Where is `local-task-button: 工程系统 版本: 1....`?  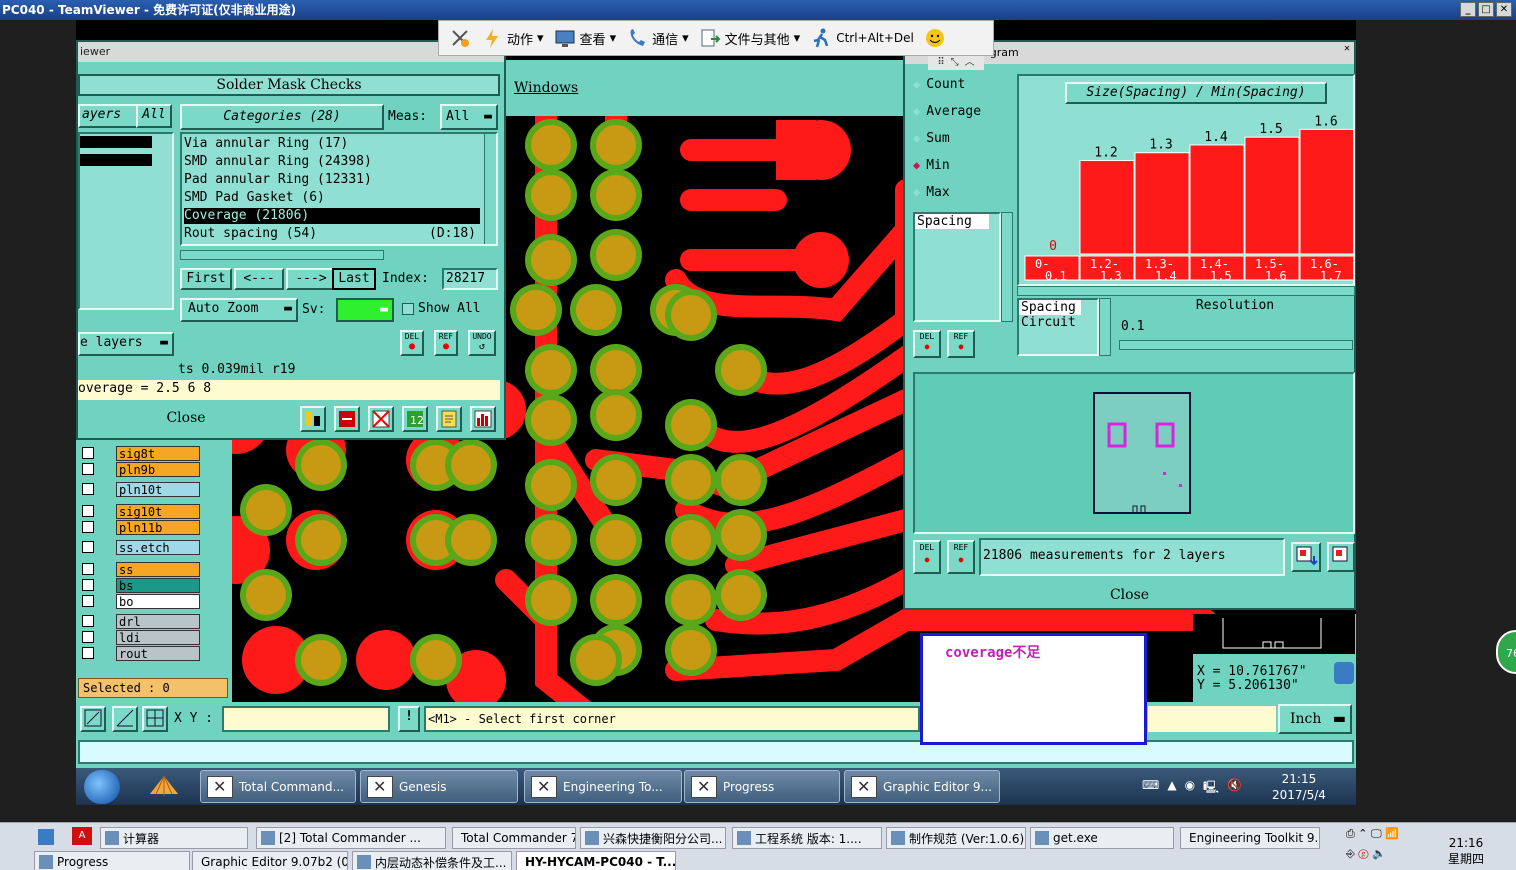
local-task-button: 工程系统 版本: 1.... is located at coordinates (807, 838).